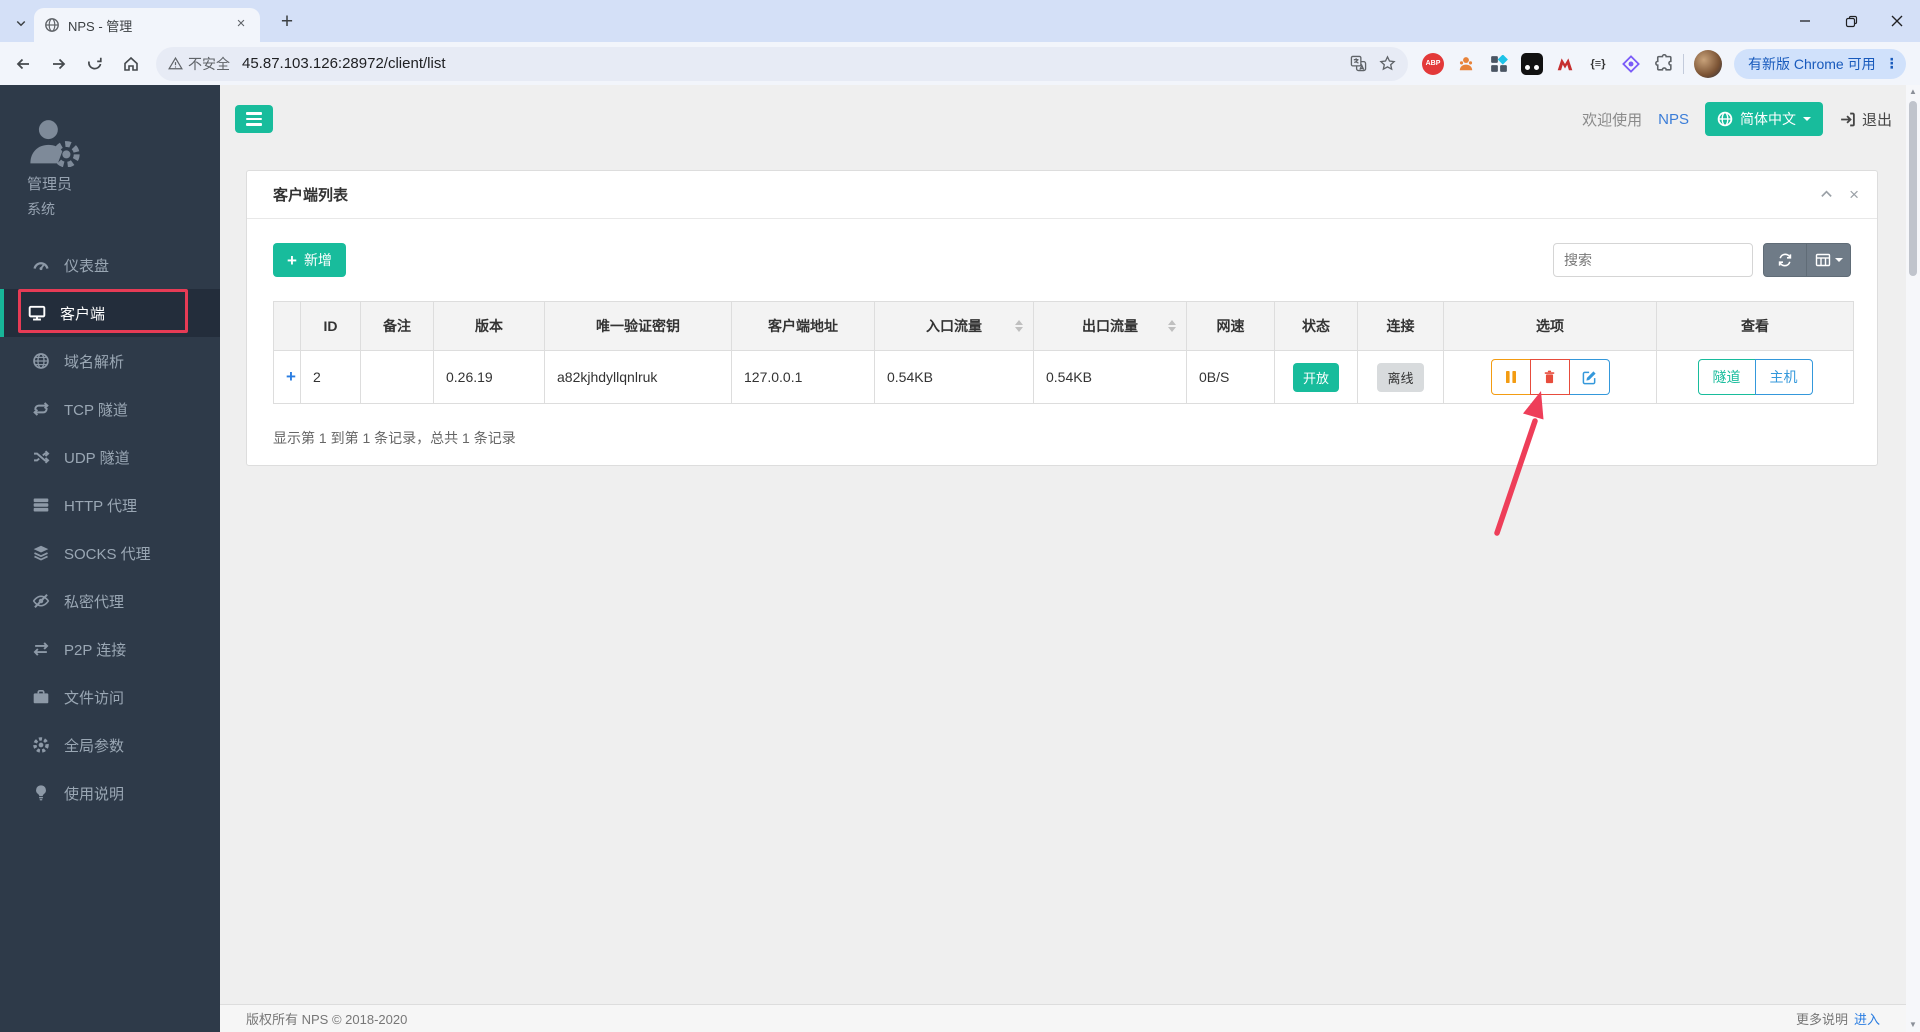 The width and height of the screenshot is (1920, 1032). Describe the element at coordinates (1783, 377) in the screenshot. I see `host-button: 主机` at that location.